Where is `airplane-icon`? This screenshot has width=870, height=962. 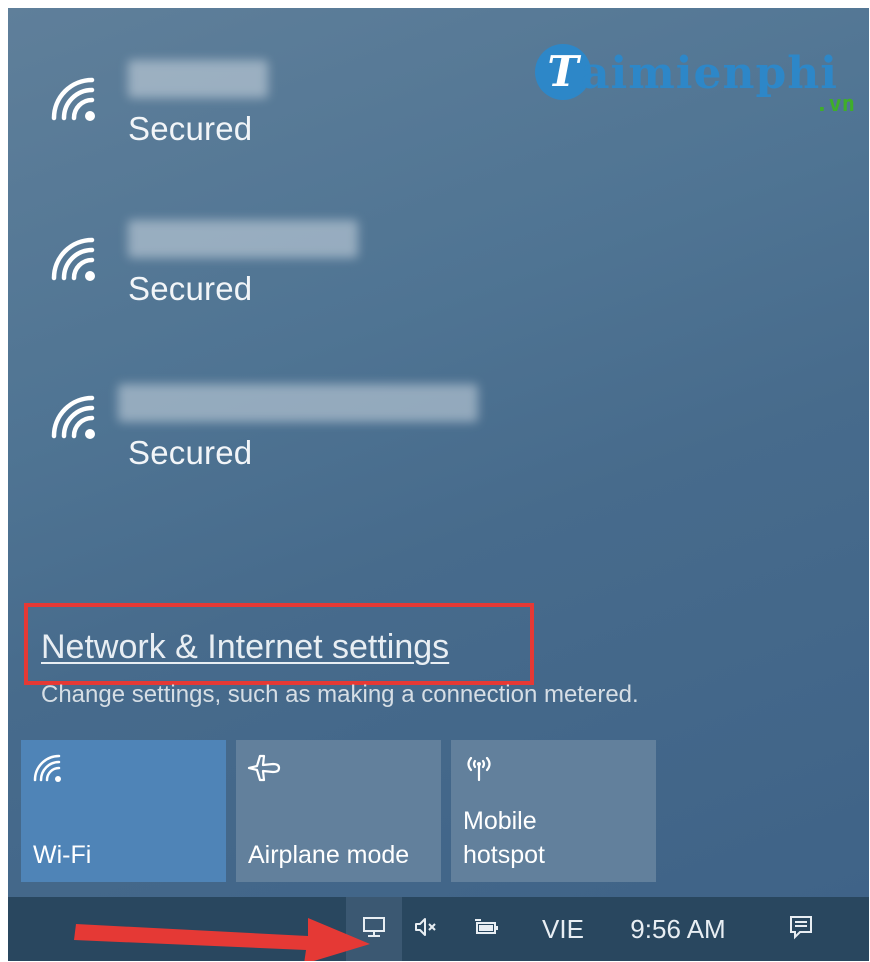 airplane-icon is located at coordinates (264, 768).